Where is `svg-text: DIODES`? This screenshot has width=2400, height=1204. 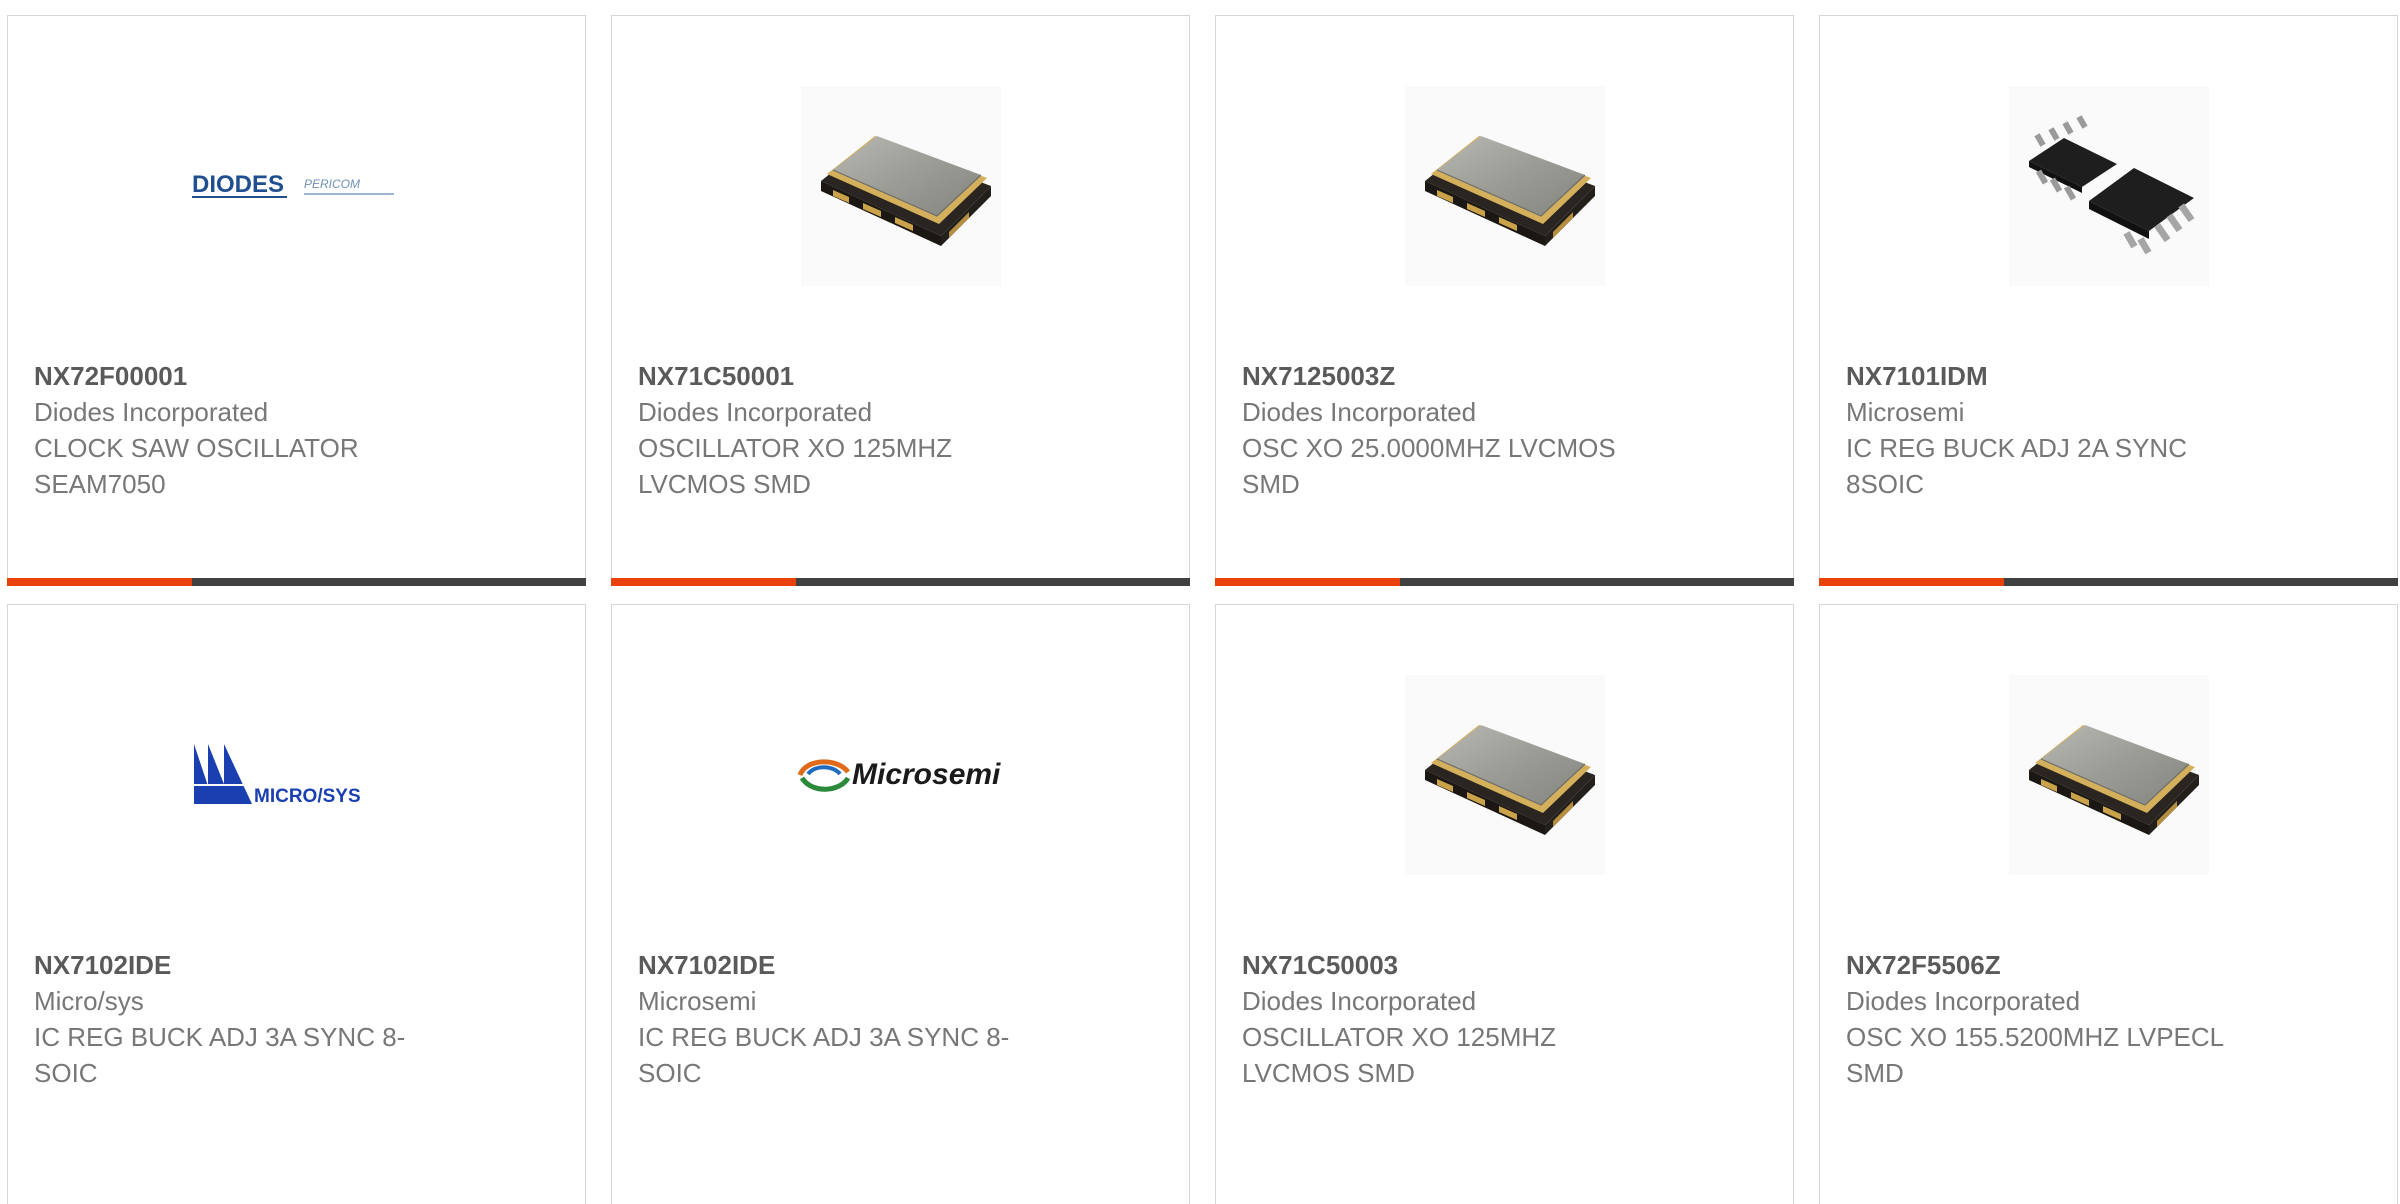
svg-text: DIODES is located at coordinates (238, 184).